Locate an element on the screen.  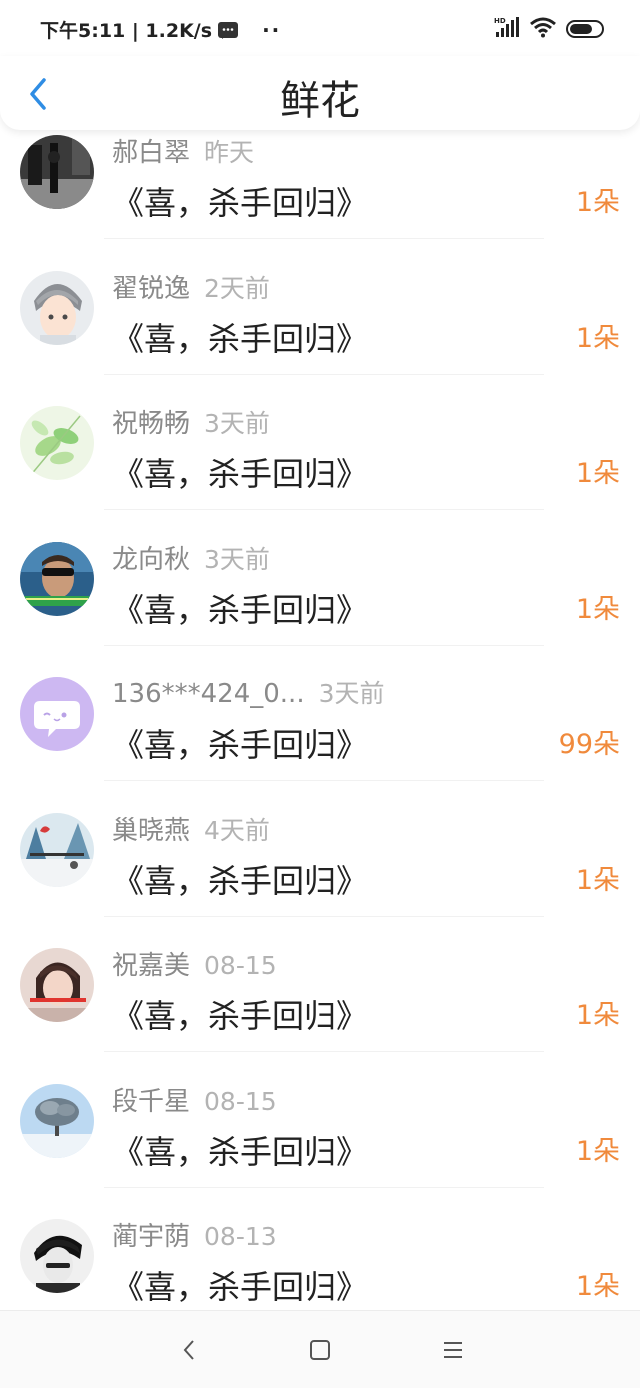
user-line: 郝白翠 昨天 is located at coordinates (183, 150).